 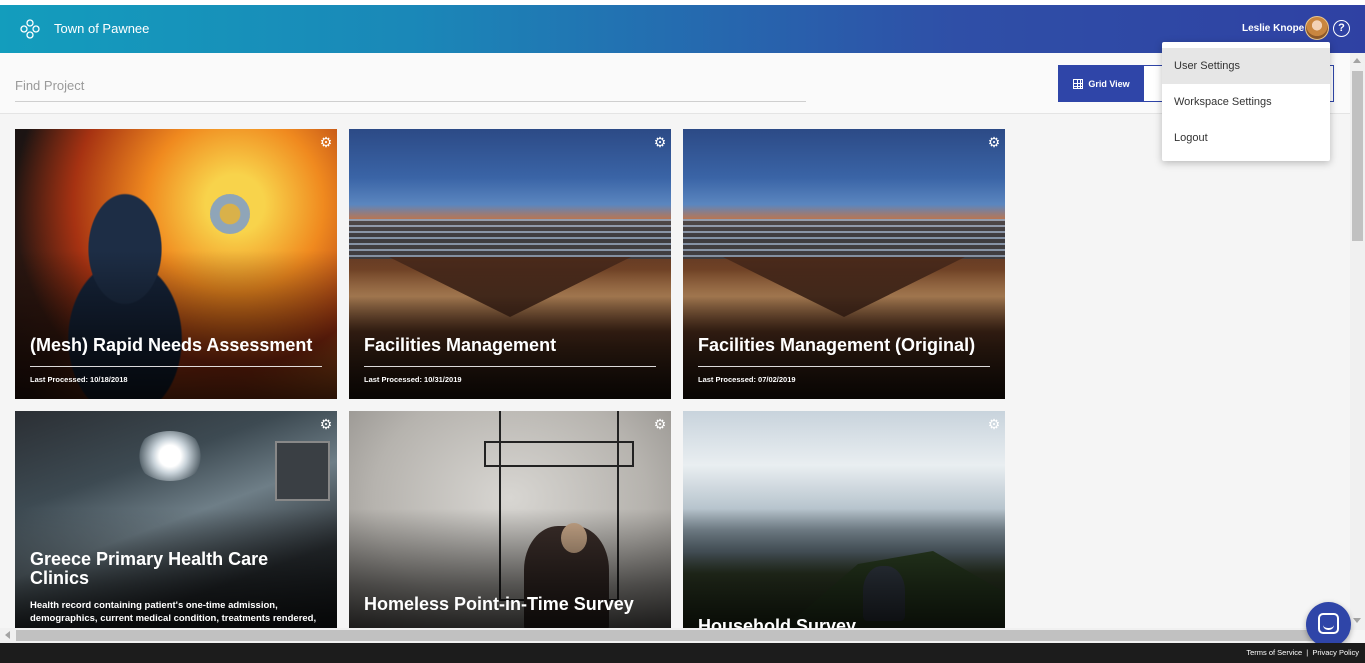 What do you see at coordinates (1246, 66) in the screenshot?
I see `menu-item-user-settings: User Settings` at bounding box center [1246, 66].